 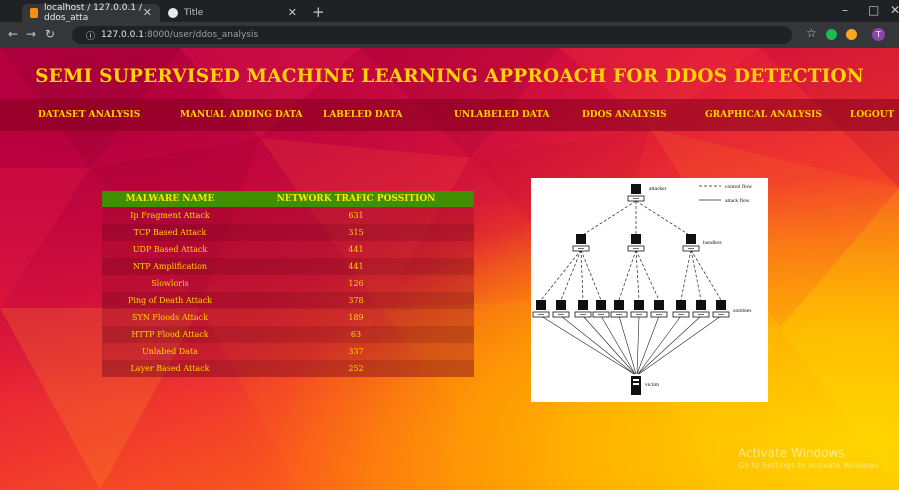 What do you see at coordinates (362, 115) in the screenshot?
I see `nav-labeled-data: LABELED DATA` at bounding box center [362, 115].